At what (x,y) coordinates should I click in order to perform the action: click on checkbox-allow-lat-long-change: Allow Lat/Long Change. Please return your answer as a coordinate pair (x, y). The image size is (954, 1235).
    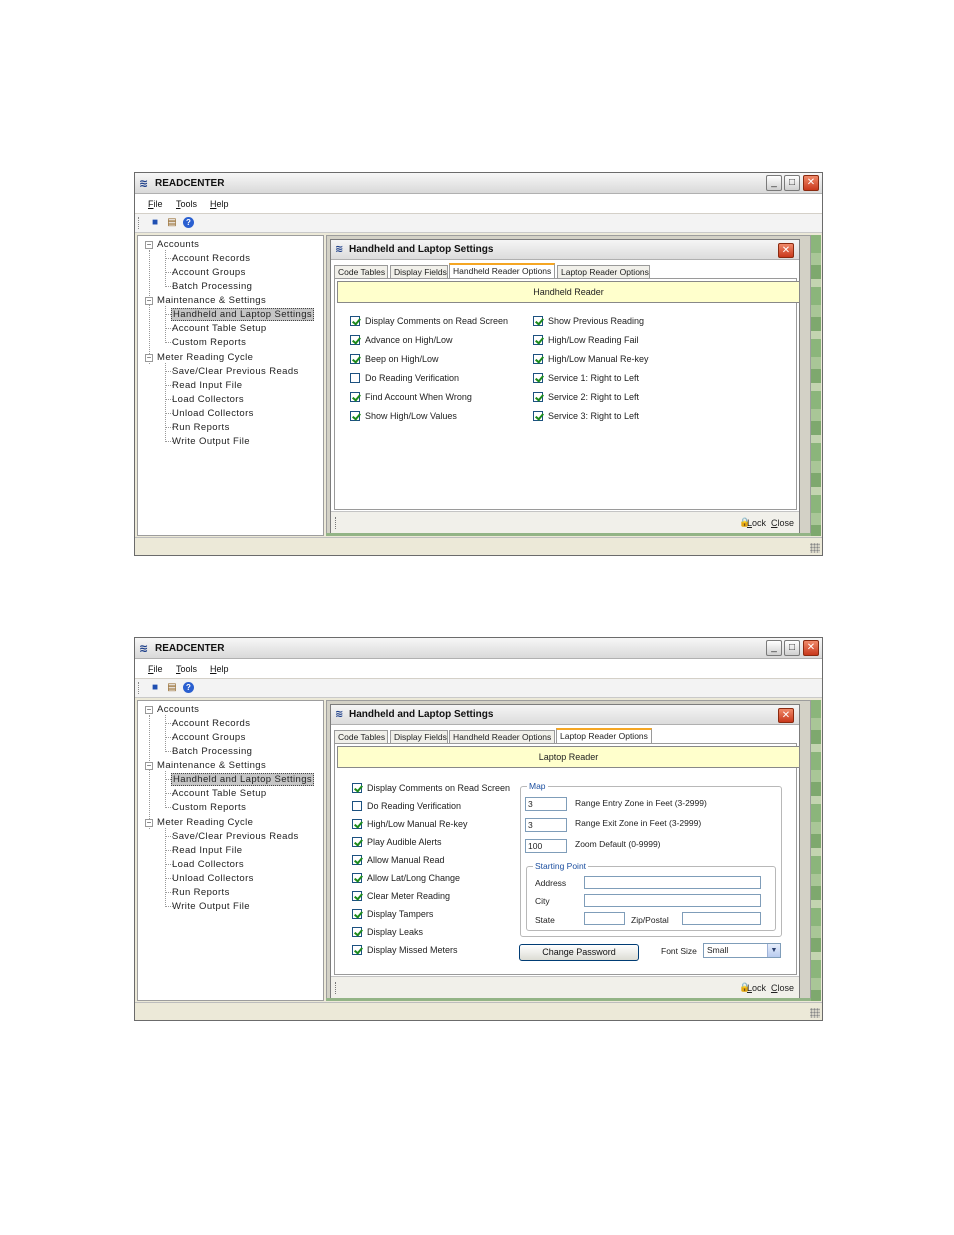
    Looking at the image, I should click on (406, 878).